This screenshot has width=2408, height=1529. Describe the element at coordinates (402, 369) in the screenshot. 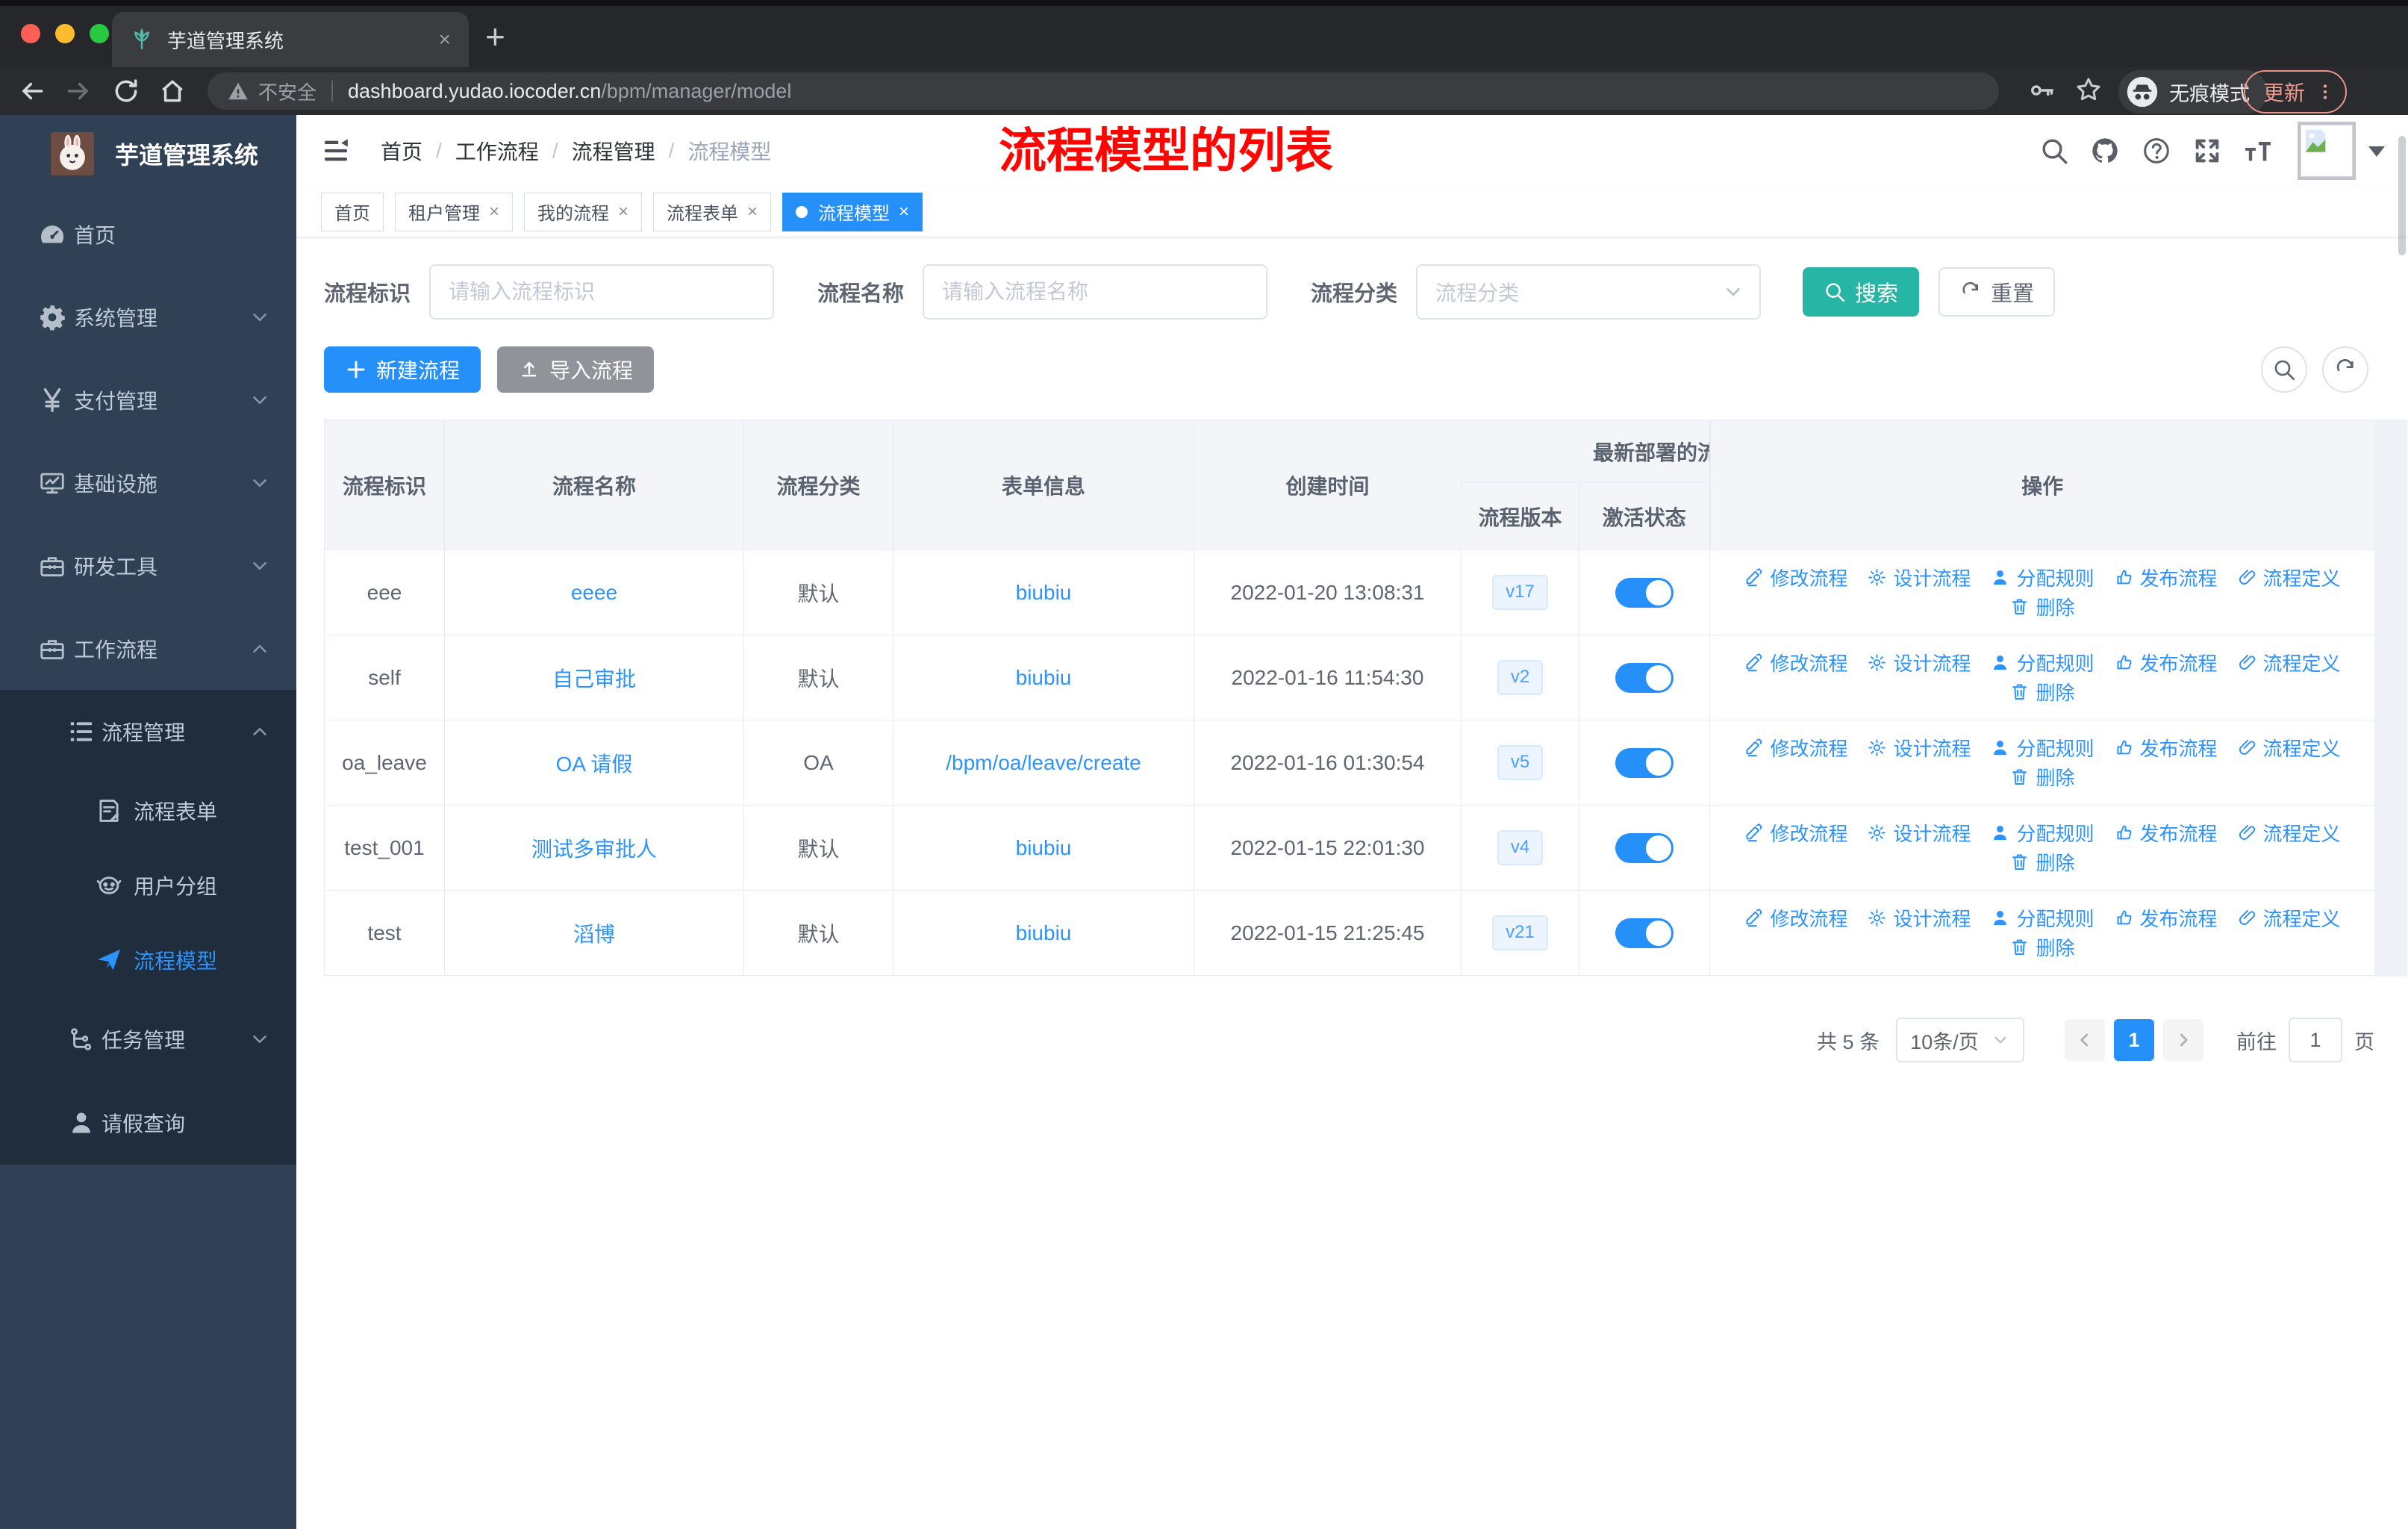

I see `create-process-button: 新建流程` at that location.